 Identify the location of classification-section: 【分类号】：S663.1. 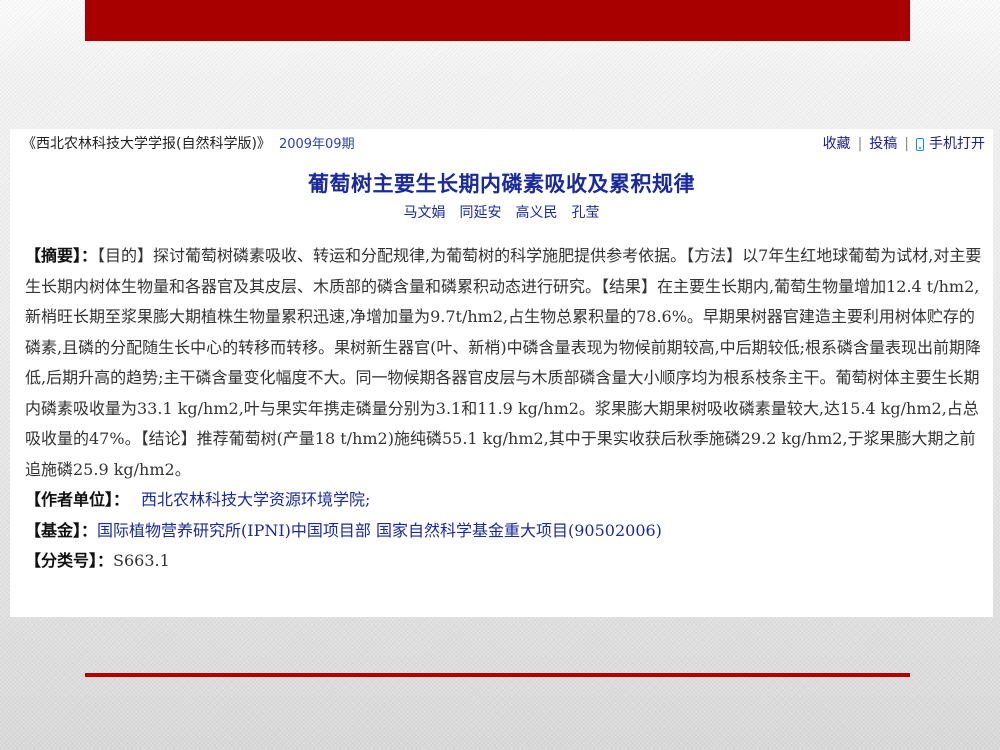
(504, 561).